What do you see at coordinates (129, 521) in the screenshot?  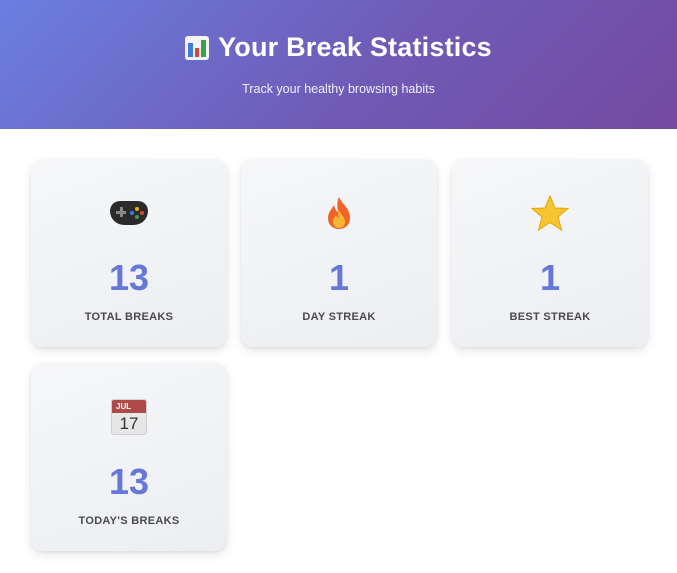 I see `stat-label: TODAY'S BREAKS` at bounding box center [129, 521].